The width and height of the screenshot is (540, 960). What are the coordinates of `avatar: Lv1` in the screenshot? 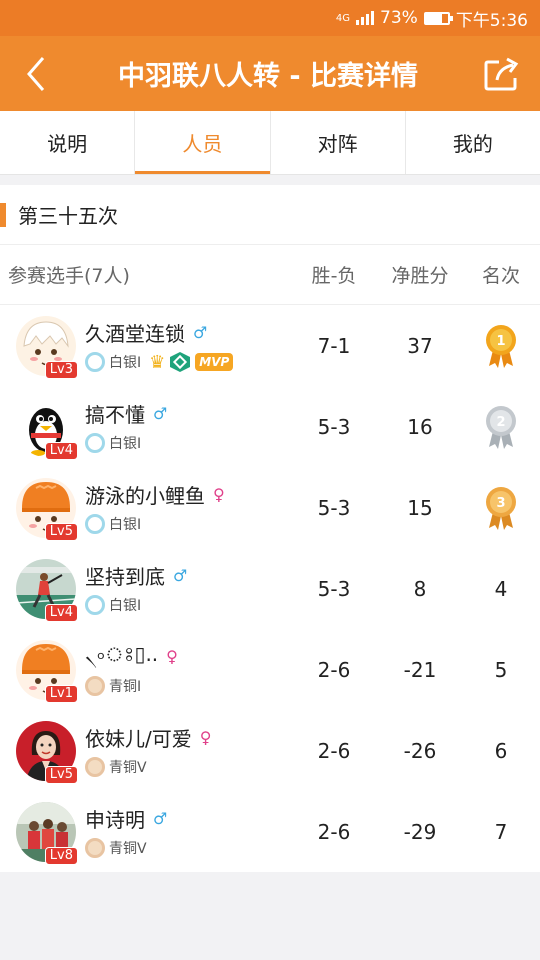 It's located at (47, 671).